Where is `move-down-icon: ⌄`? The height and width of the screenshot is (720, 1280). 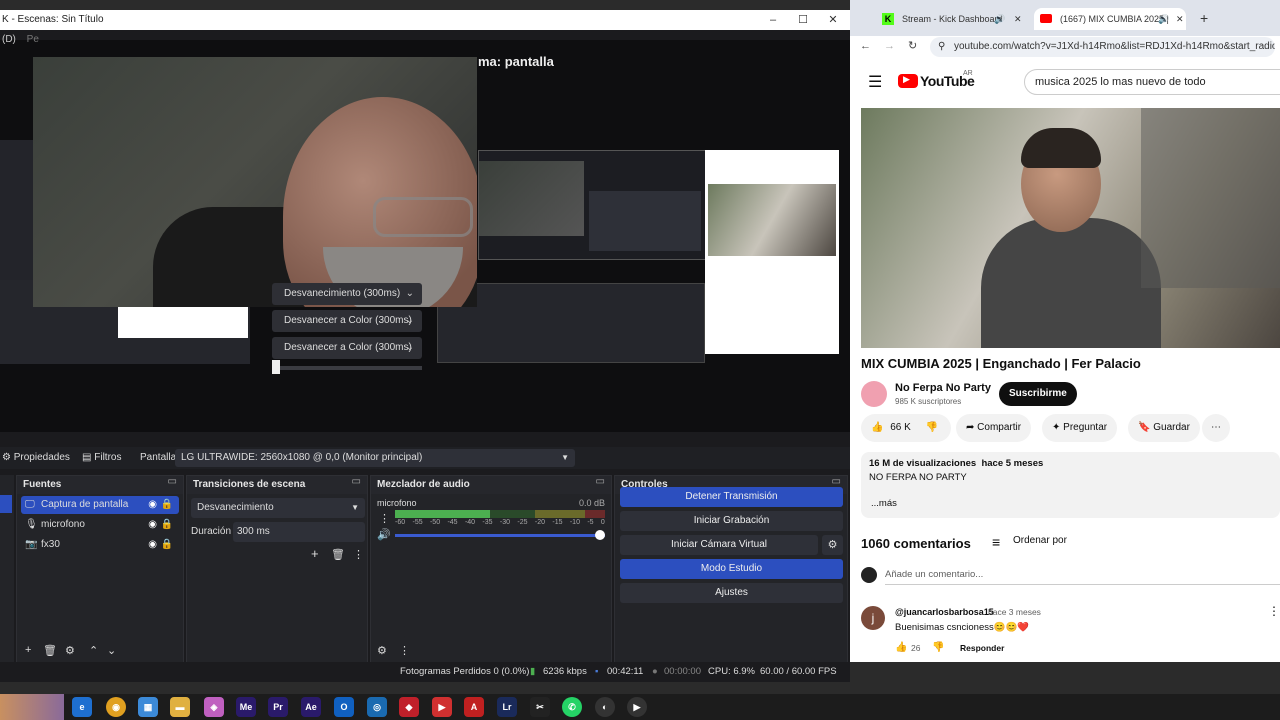
move-down-icon: ⌄ is located at coordinates (111, 650).